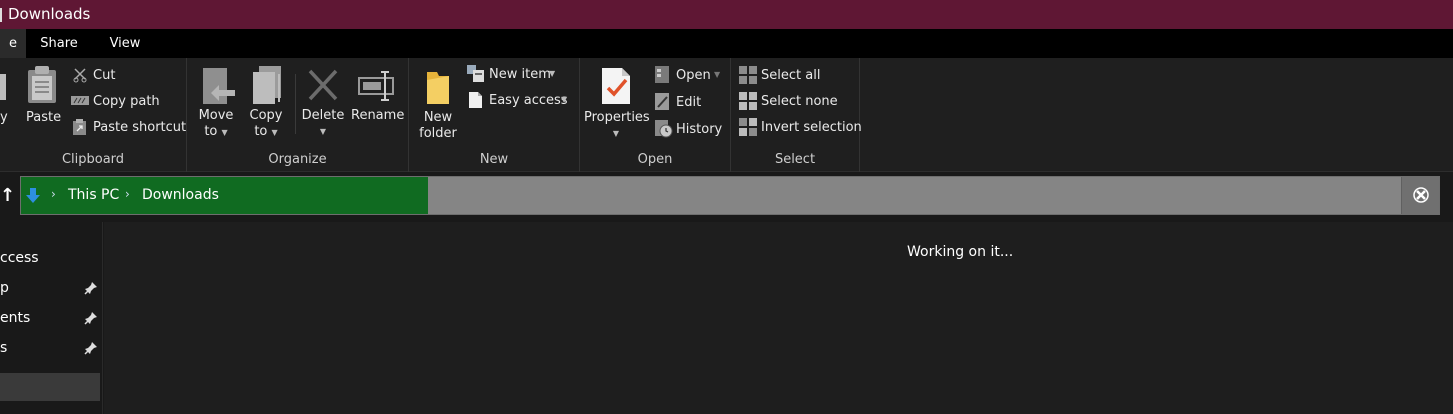  Describe the element at coordinates (267, 85) in the screenshot. I see `copy-to-icon` at that location.